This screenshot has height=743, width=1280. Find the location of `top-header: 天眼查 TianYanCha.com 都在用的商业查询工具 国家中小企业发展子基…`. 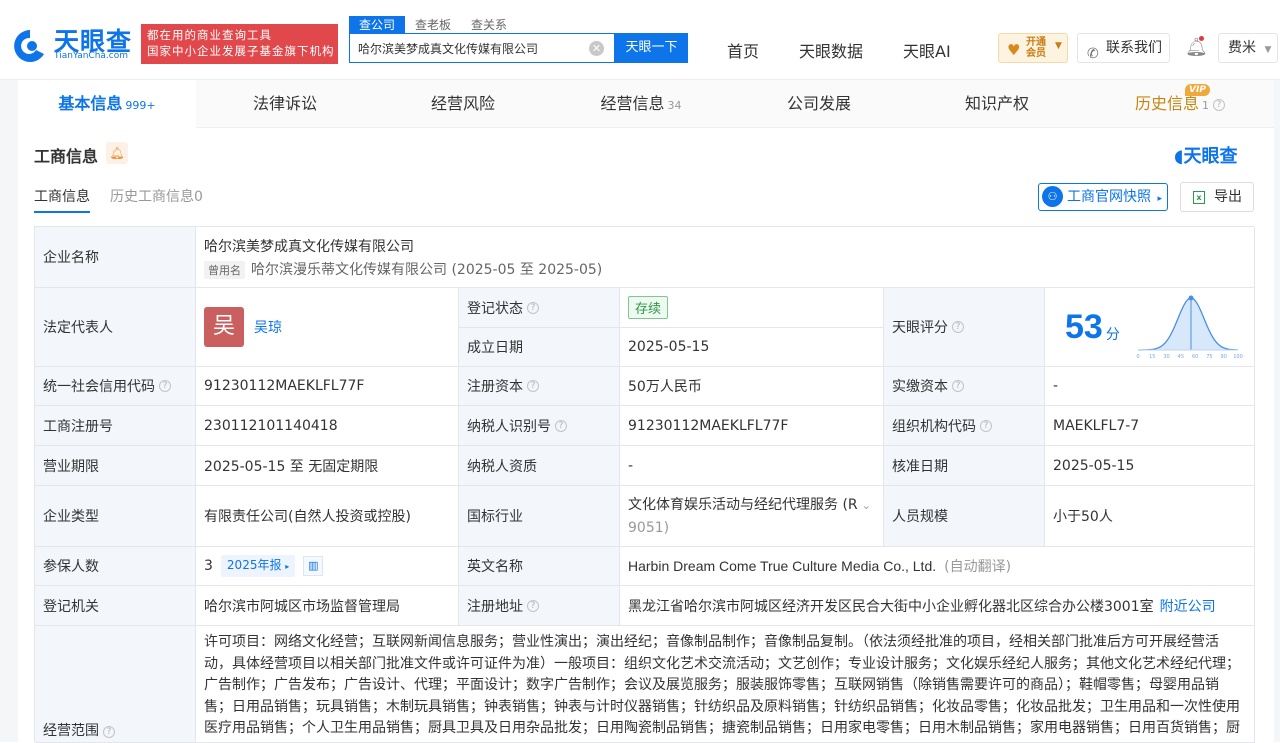

top-header: 天眼查 TianYanCha.com 都在用的商业查询工具 国家中小企业发展子基… is located at coordinates (640, 40).